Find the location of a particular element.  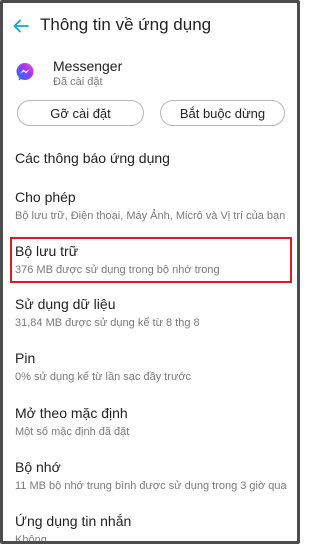

setting-item-subtitle: 376 MB được sử dụng trong bộ nhớ trong is located at coordinates (117, 270).